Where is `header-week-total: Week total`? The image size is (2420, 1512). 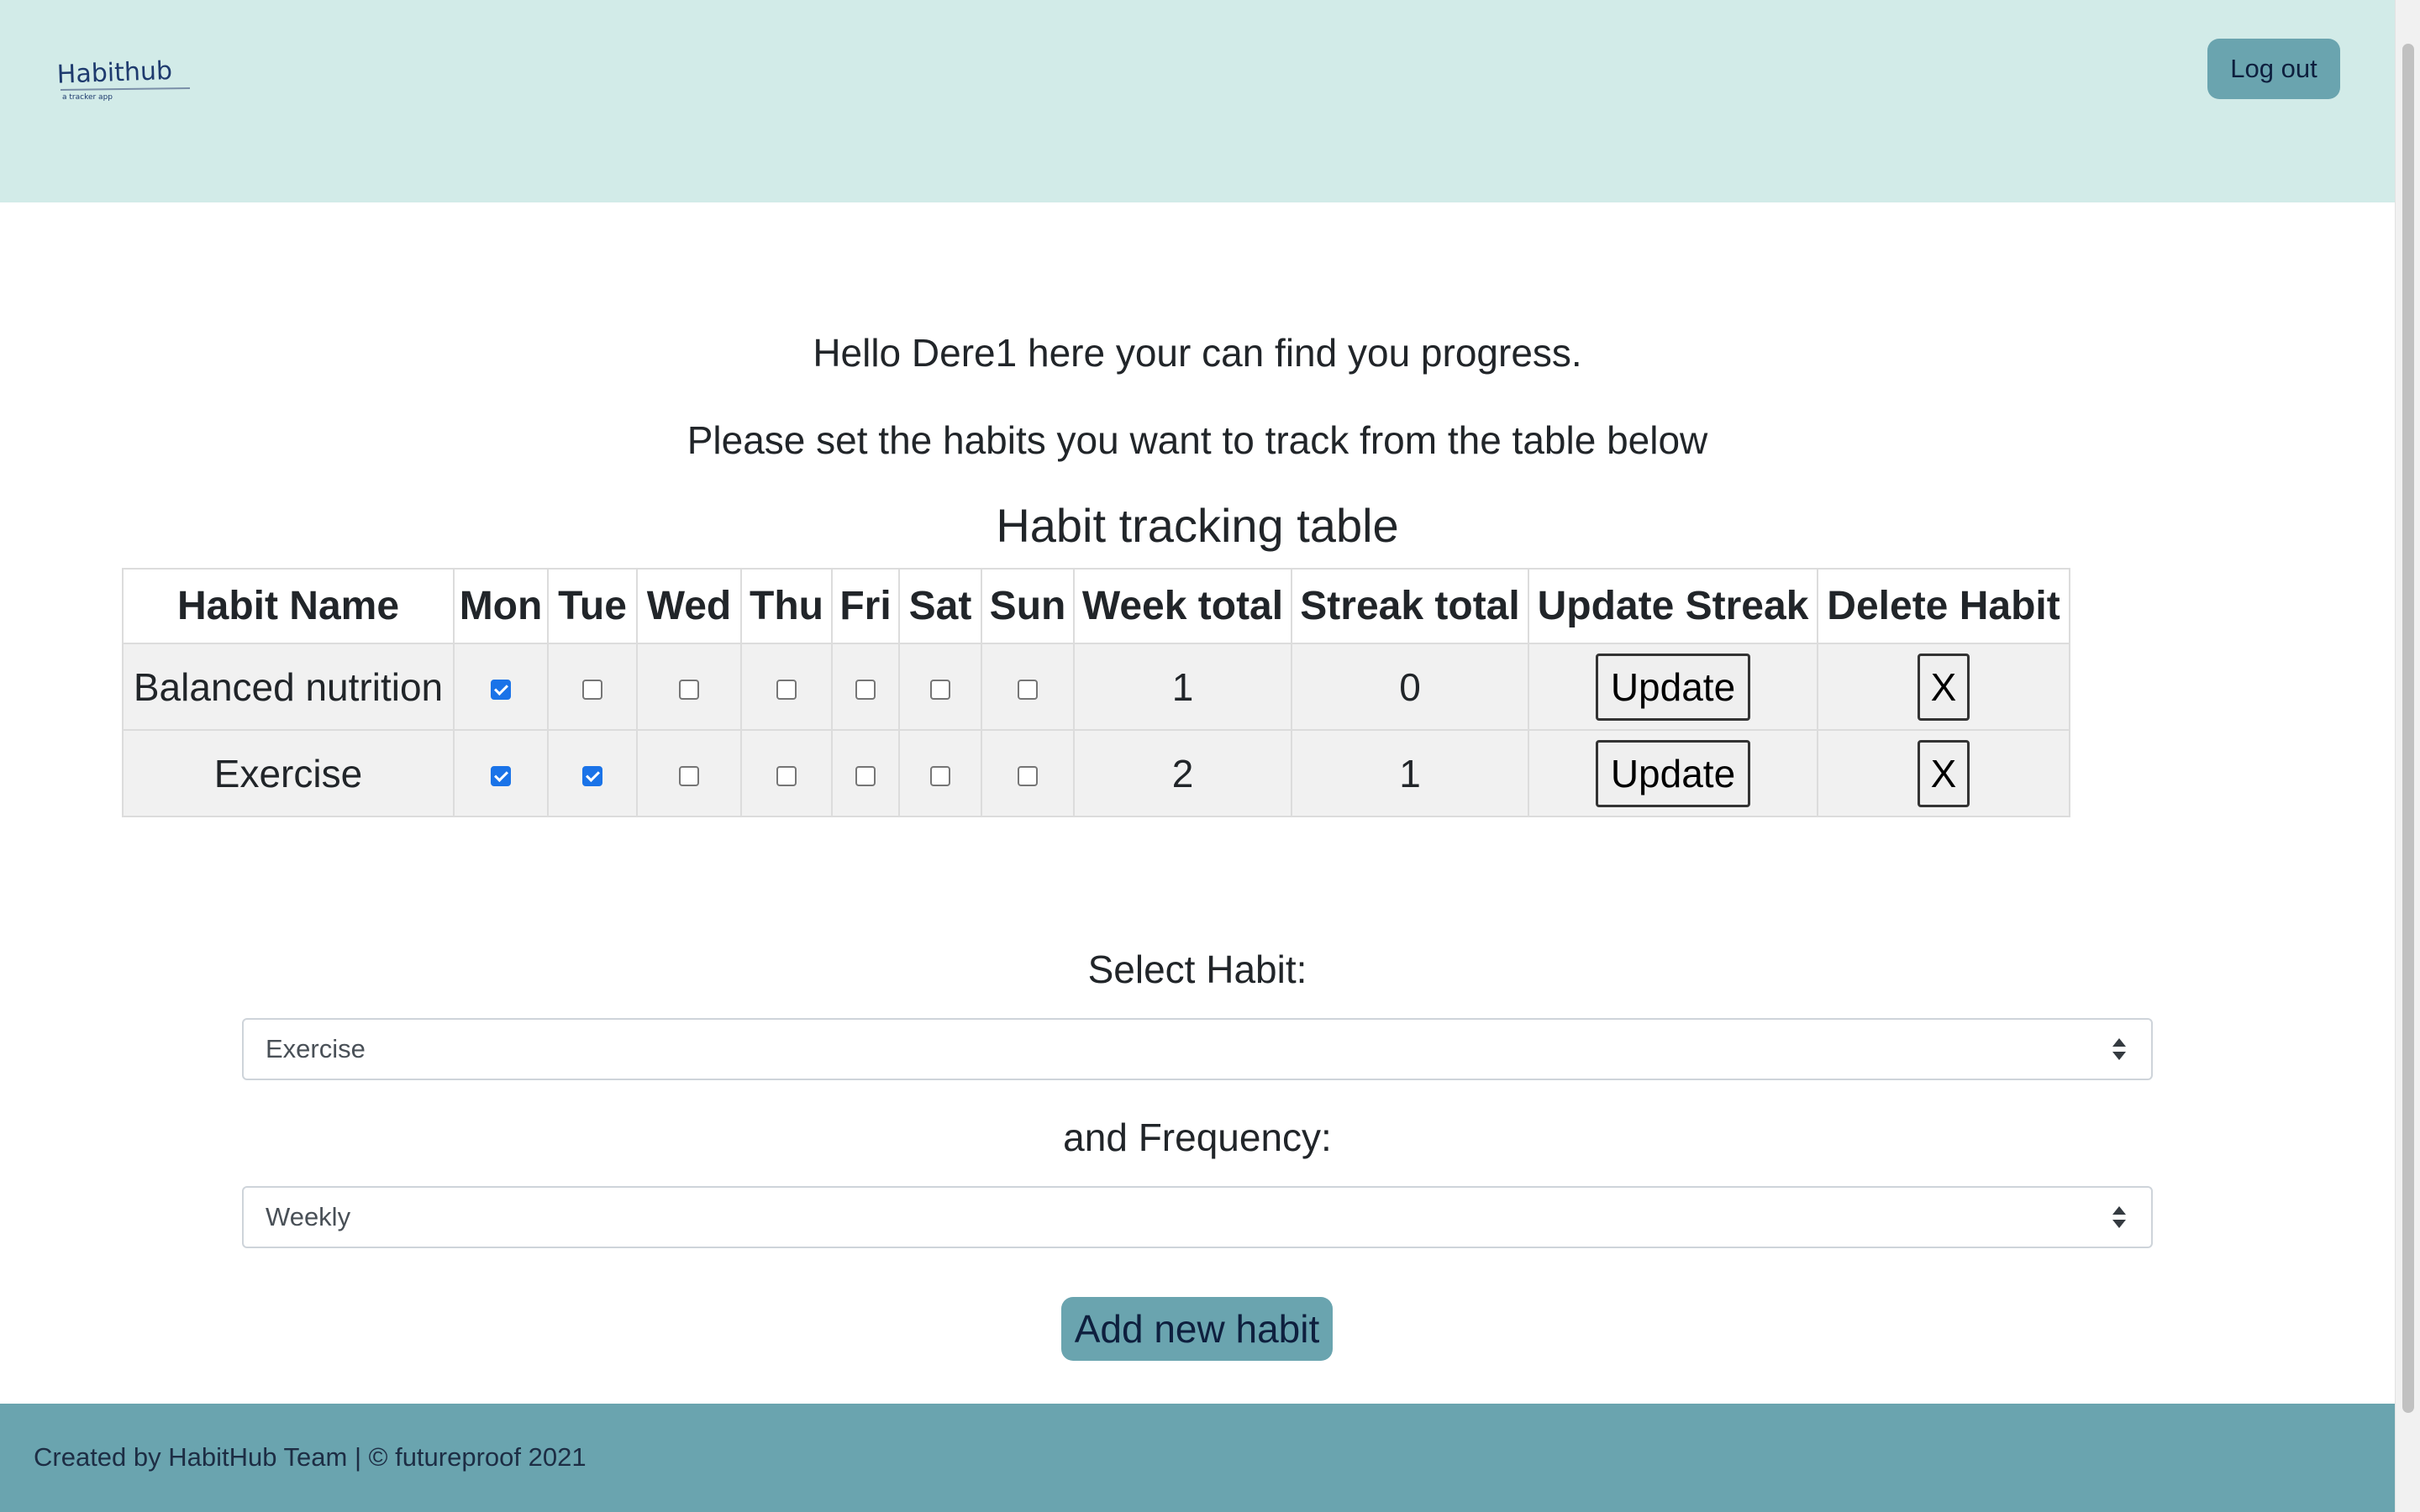
header-week-total: Week total is located at coordinates (1182, 606).